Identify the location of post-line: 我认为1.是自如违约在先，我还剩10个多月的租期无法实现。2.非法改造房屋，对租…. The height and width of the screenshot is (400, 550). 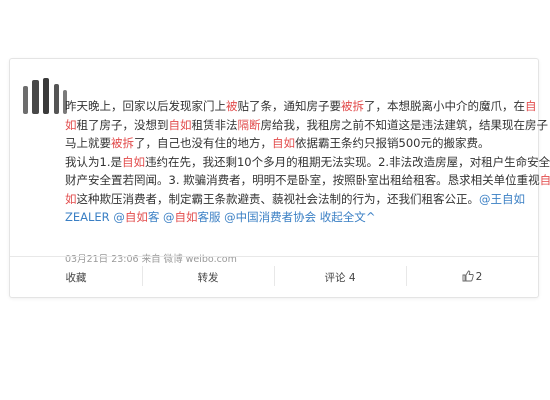
(307, 162).